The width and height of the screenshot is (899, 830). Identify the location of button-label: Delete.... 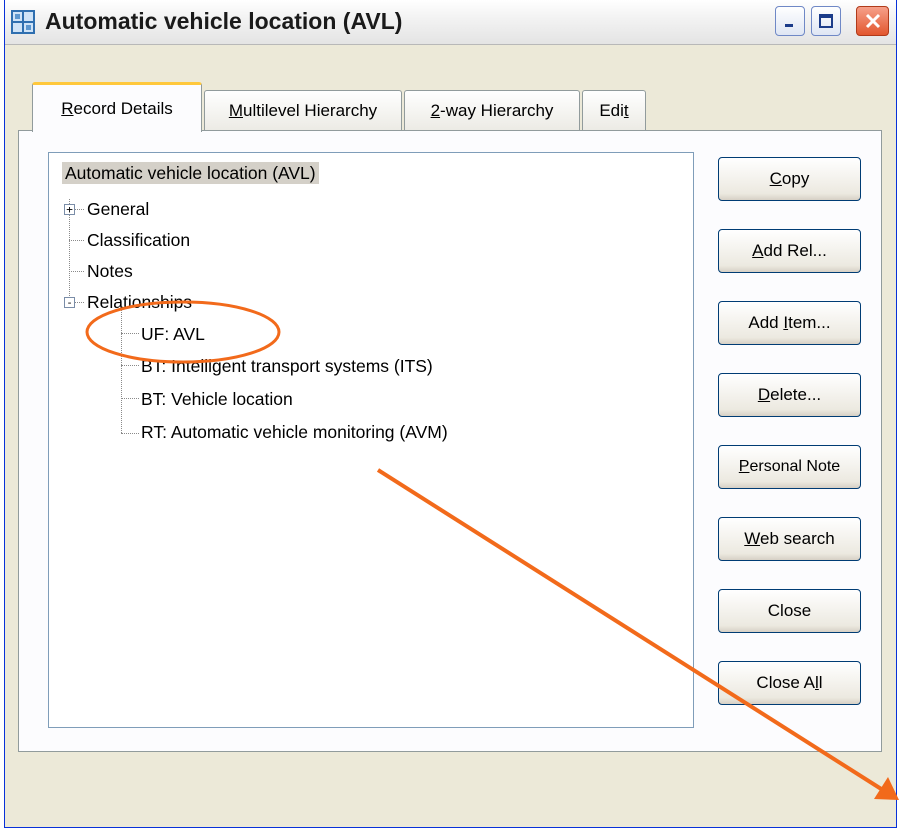
(789, 394).